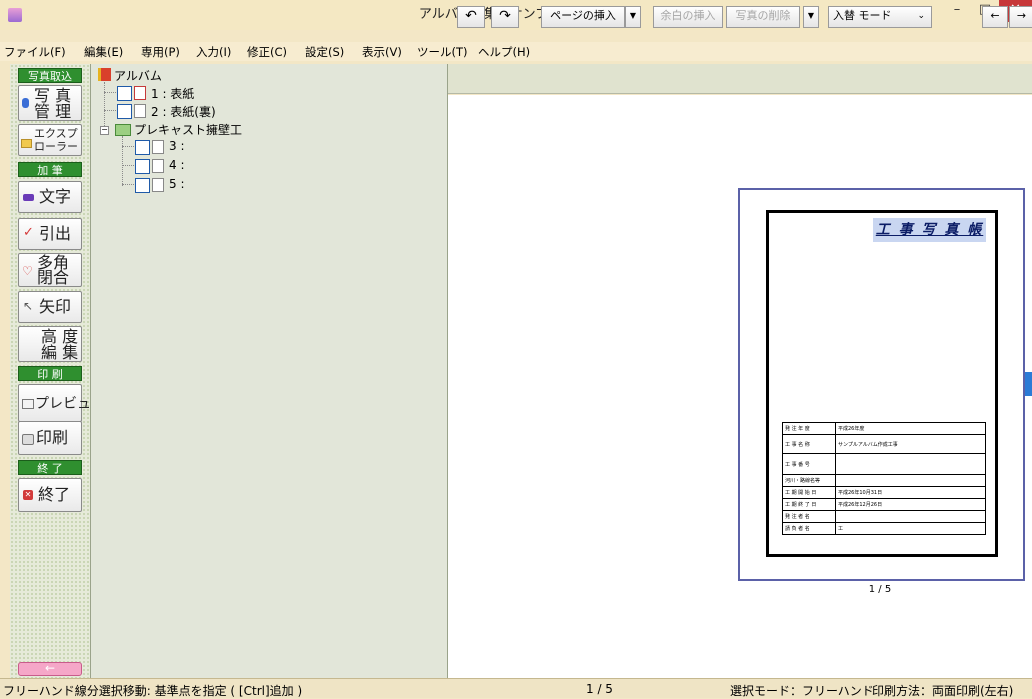 The image size is (1032, 699). I want to click on explorer-button: エクスプ ローラー, so click(50, 140).